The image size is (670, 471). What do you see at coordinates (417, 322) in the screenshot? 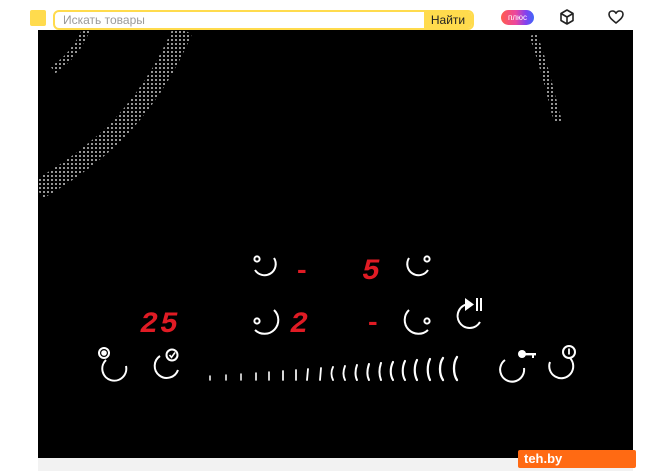
I see `zone-bottom-right-icon` at bounding box center [417, 322].